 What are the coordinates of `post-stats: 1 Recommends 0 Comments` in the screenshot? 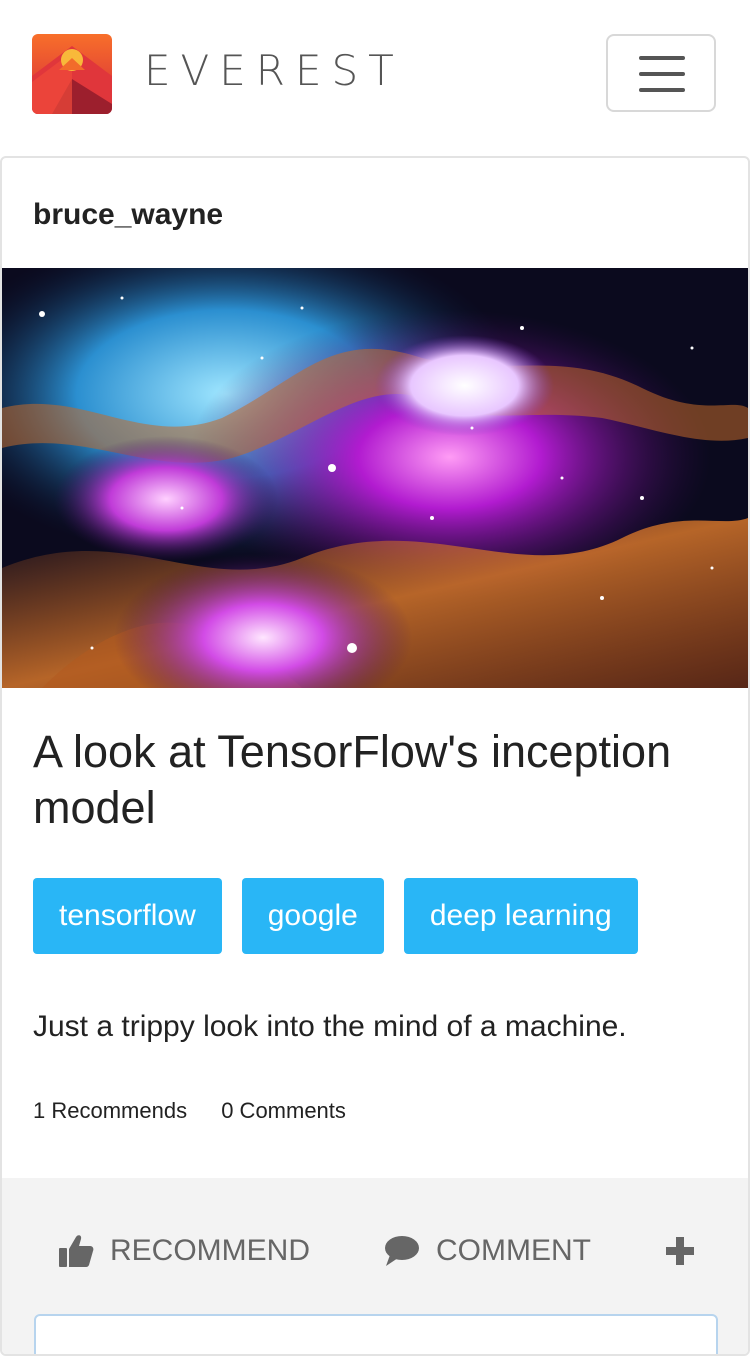 It's located at (203, 1111).